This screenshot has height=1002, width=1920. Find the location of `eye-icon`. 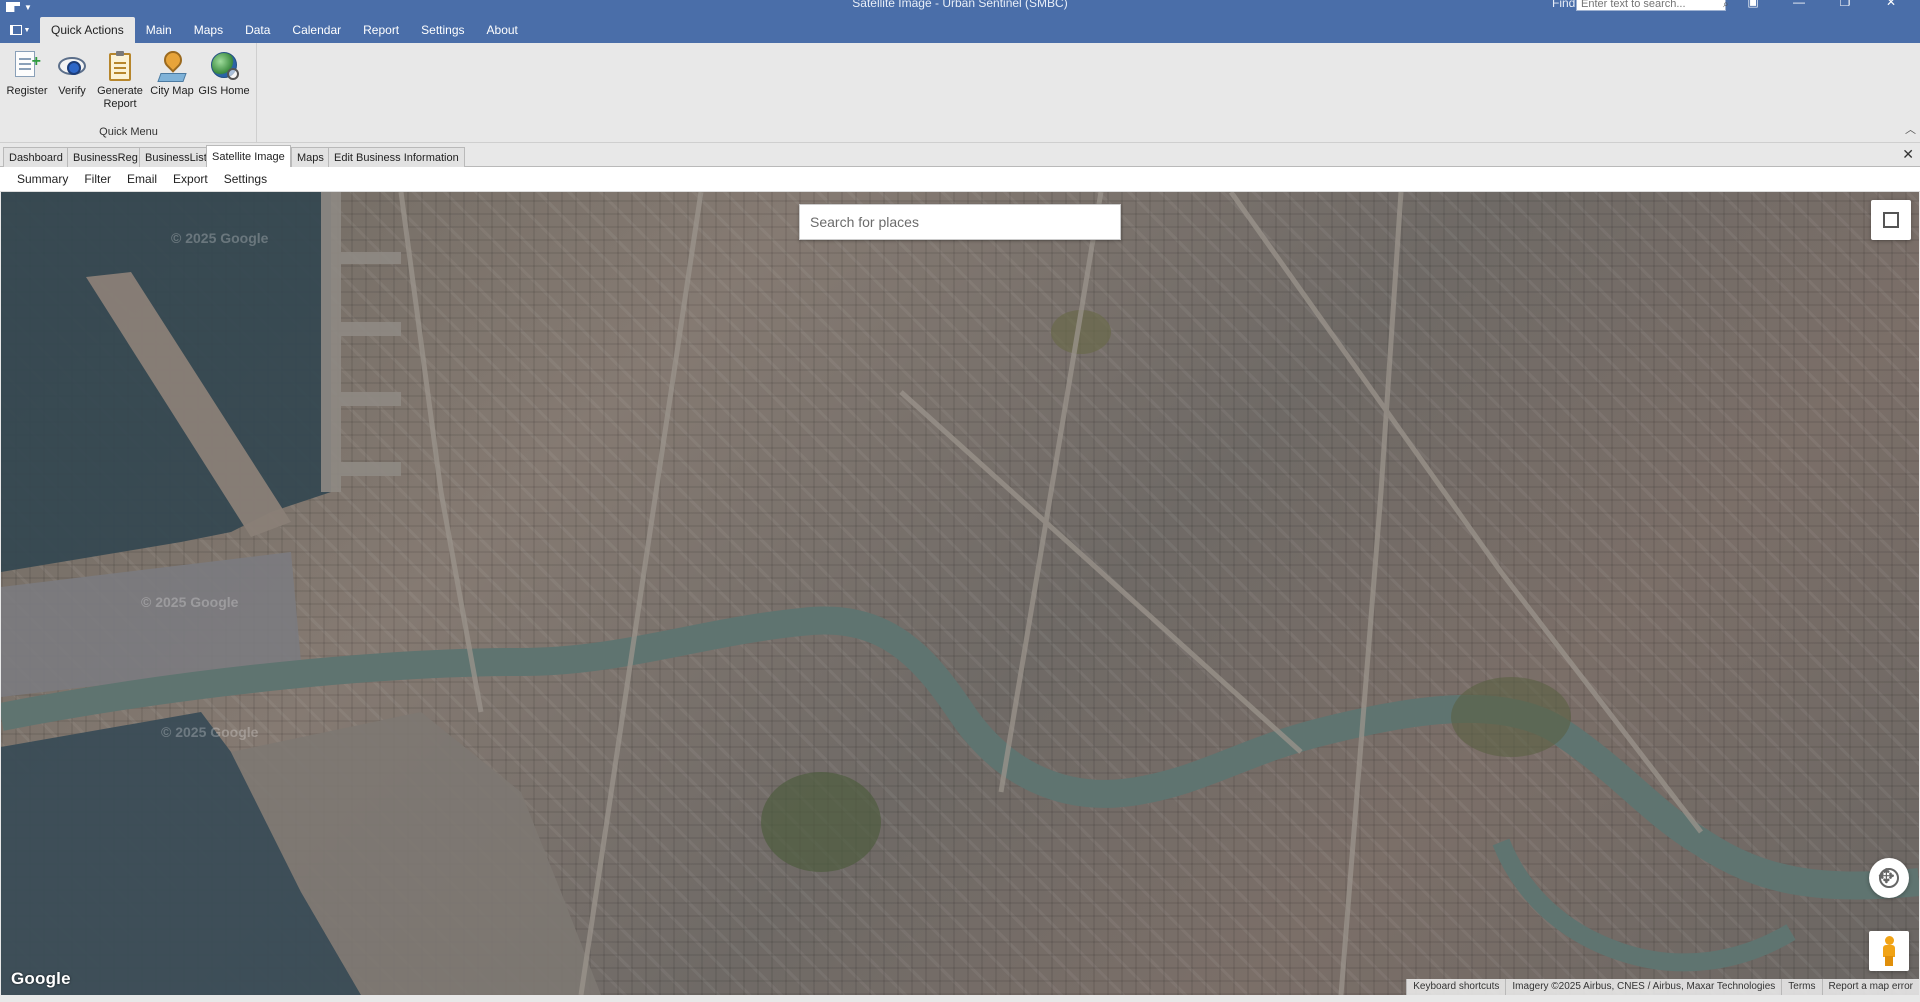

eye-icon is located at coordinates (72, 66).